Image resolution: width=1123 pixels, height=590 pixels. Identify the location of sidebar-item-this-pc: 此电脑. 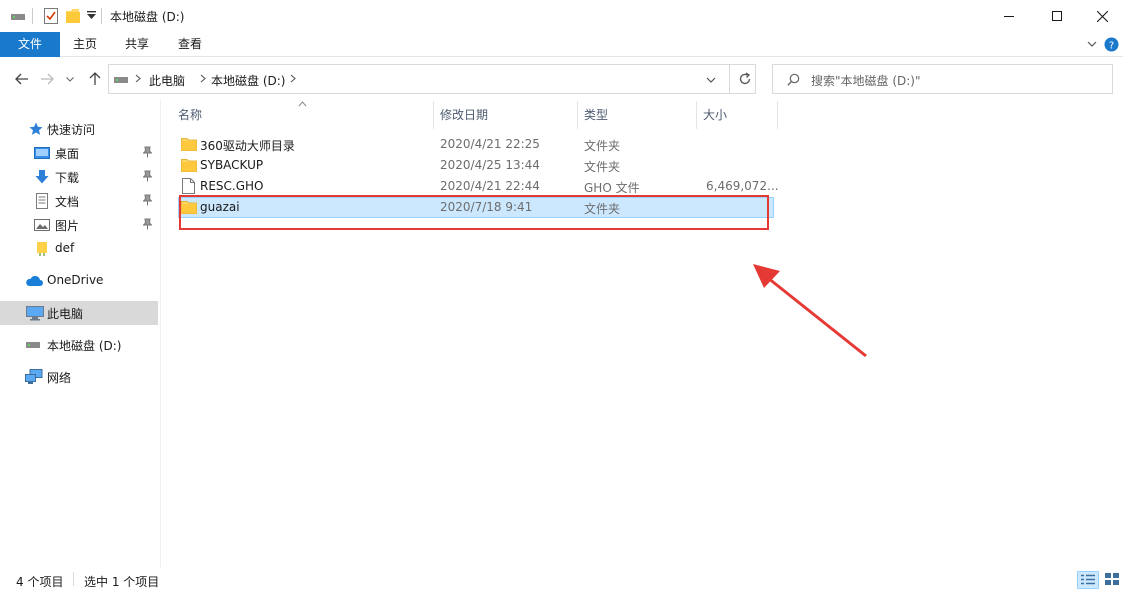
(79, 313).